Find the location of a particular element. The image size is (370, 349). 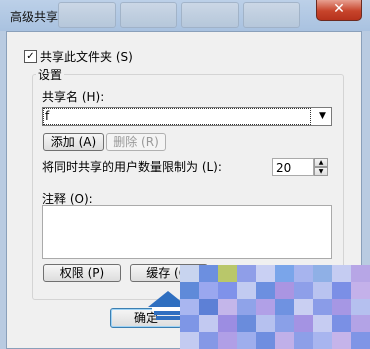

comment-textarea is located at coordinates (187, 232).